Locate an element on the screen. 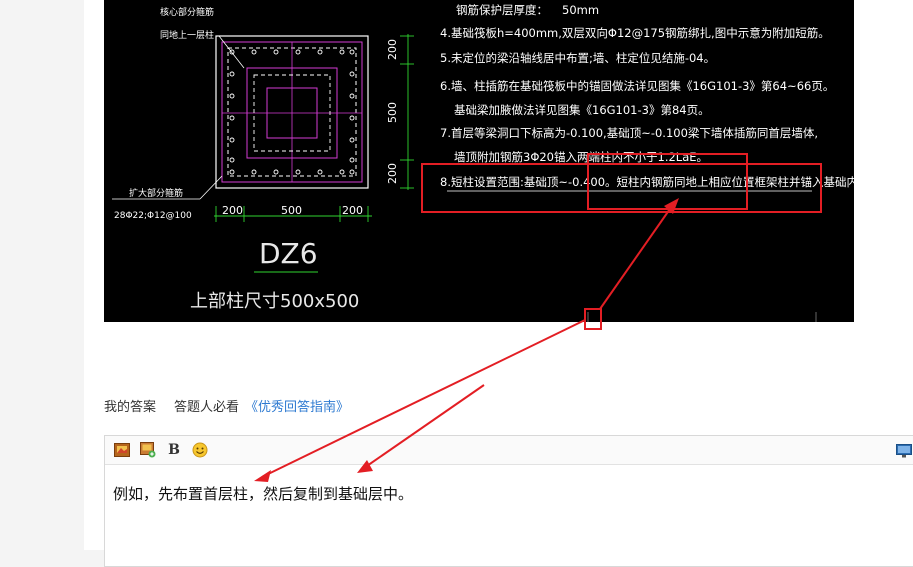  emoji-icon is located at coordinates (200, 450).